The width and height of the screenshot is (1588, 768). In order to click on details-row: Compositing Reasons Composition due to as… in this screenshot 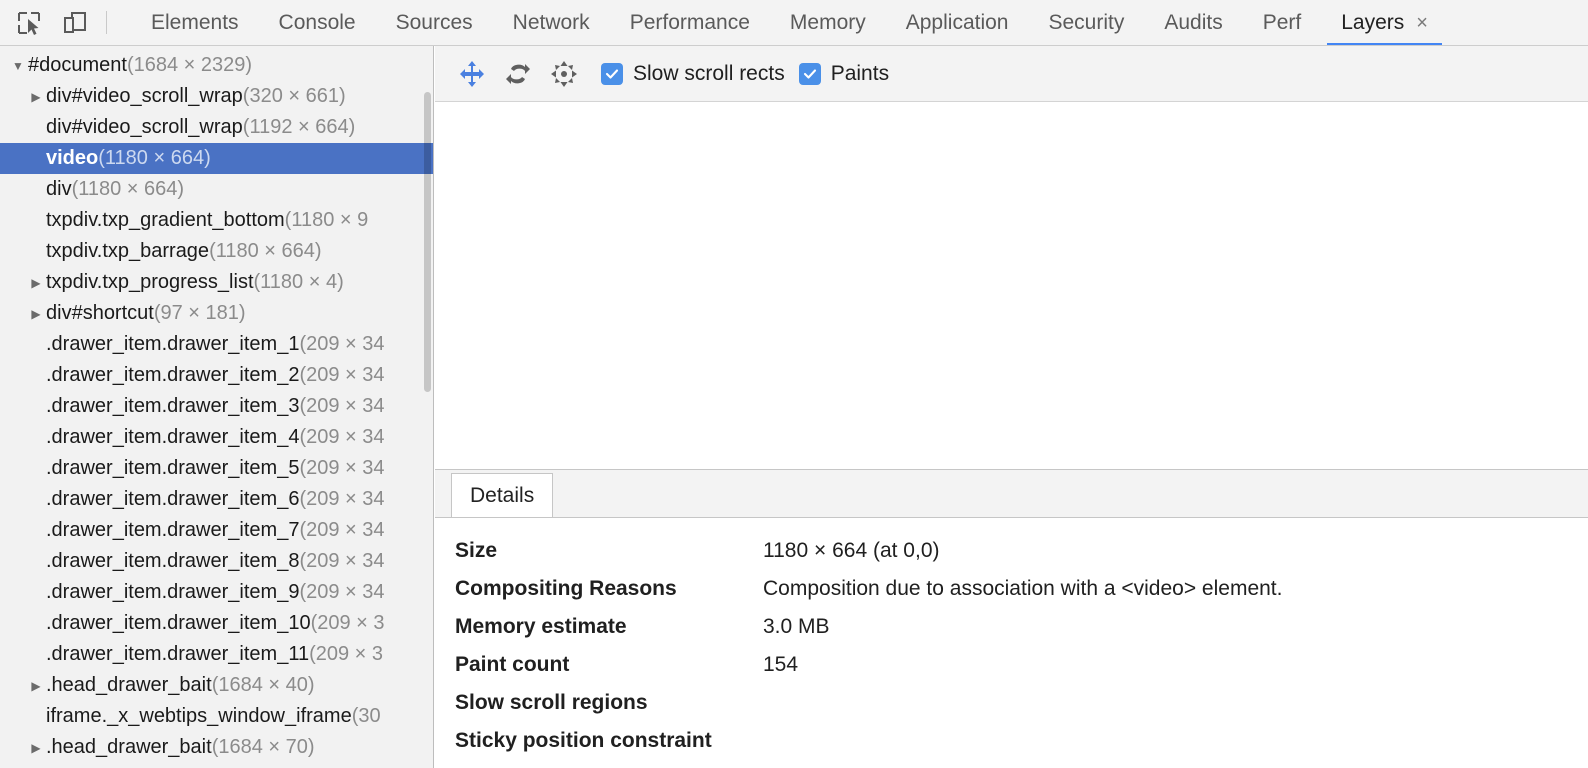, I will do `click(1011, 589)`.